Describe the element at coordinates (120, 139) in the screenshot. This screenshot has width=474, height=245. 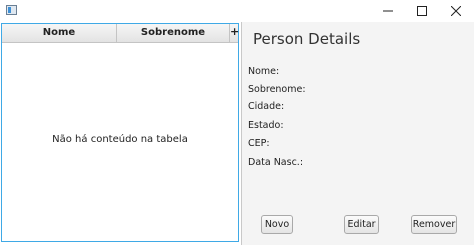
I see `empty-table-placeholder: Não há conteúdo na tabela` at that location.